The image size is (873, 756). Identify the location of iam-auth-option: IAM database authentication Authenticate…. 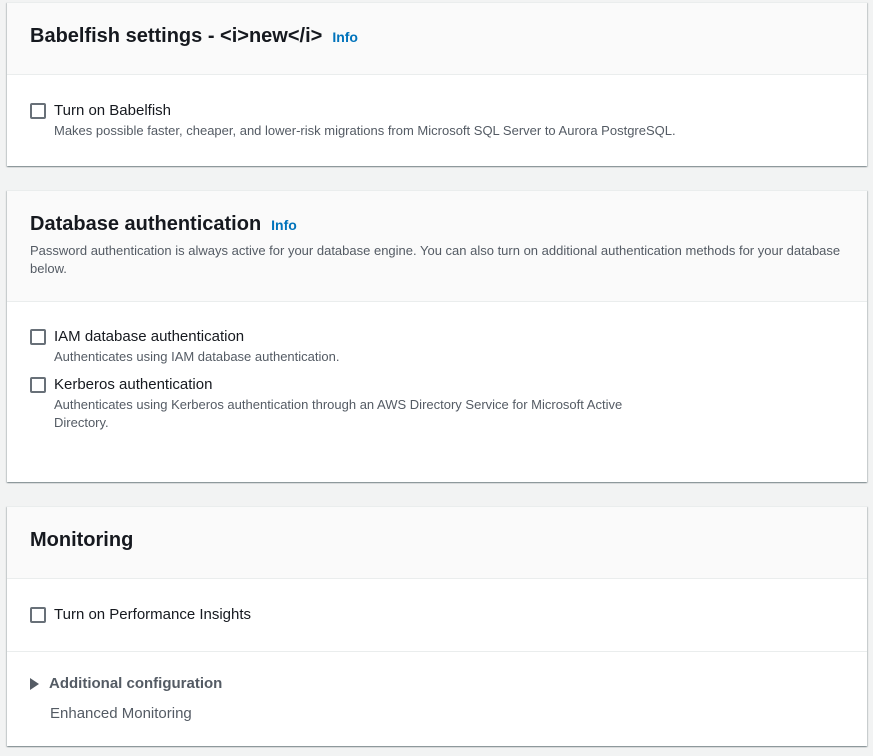
(437, 346).